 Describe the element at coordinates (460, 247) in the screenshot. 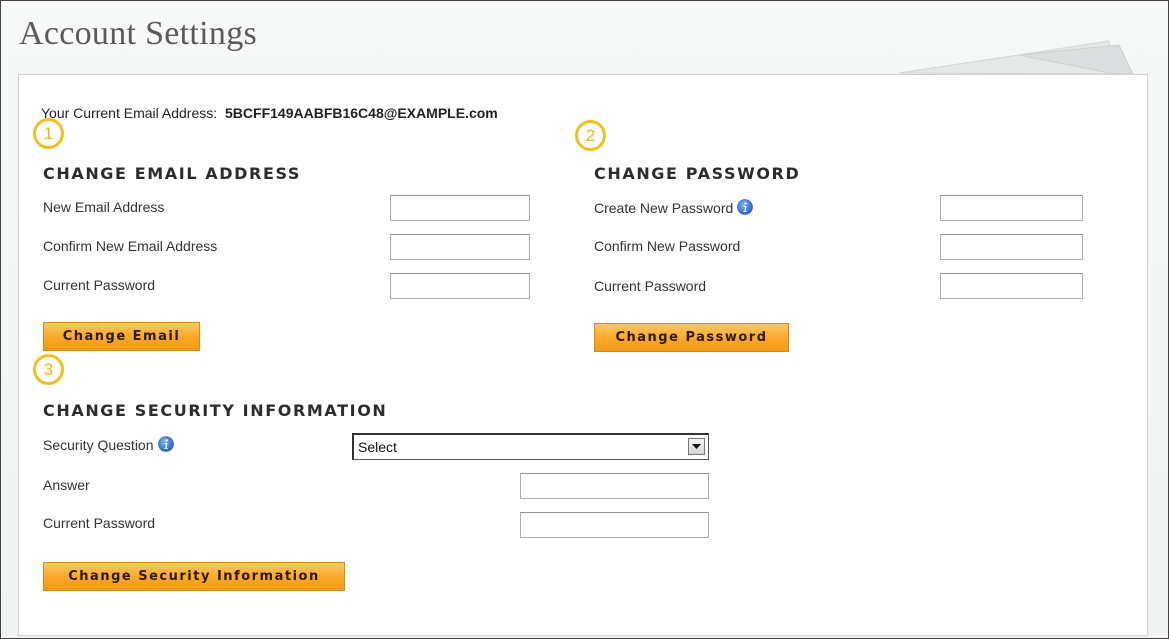

I see `confirm-email-input` at that location.